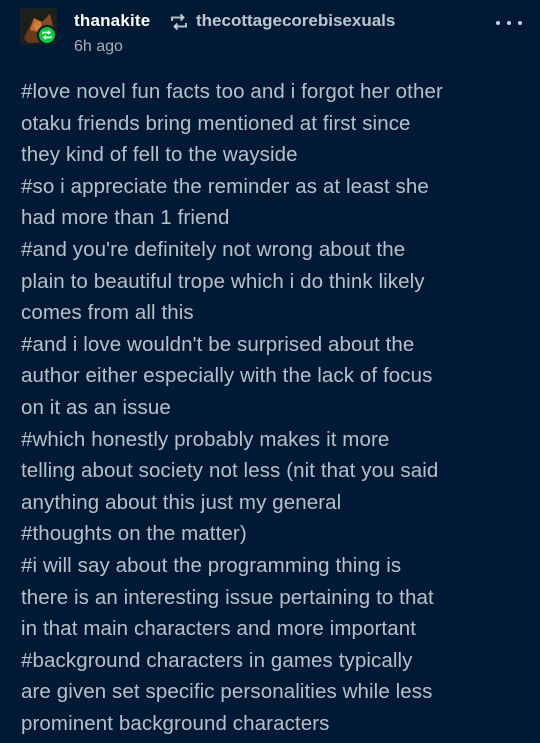 Image resolution: width=540 pixels, height=743 pixels. Describe the element at coordinates (271, 440) in the screenshot. I see `tag-line: #which honestly probably makes it more` at that location.